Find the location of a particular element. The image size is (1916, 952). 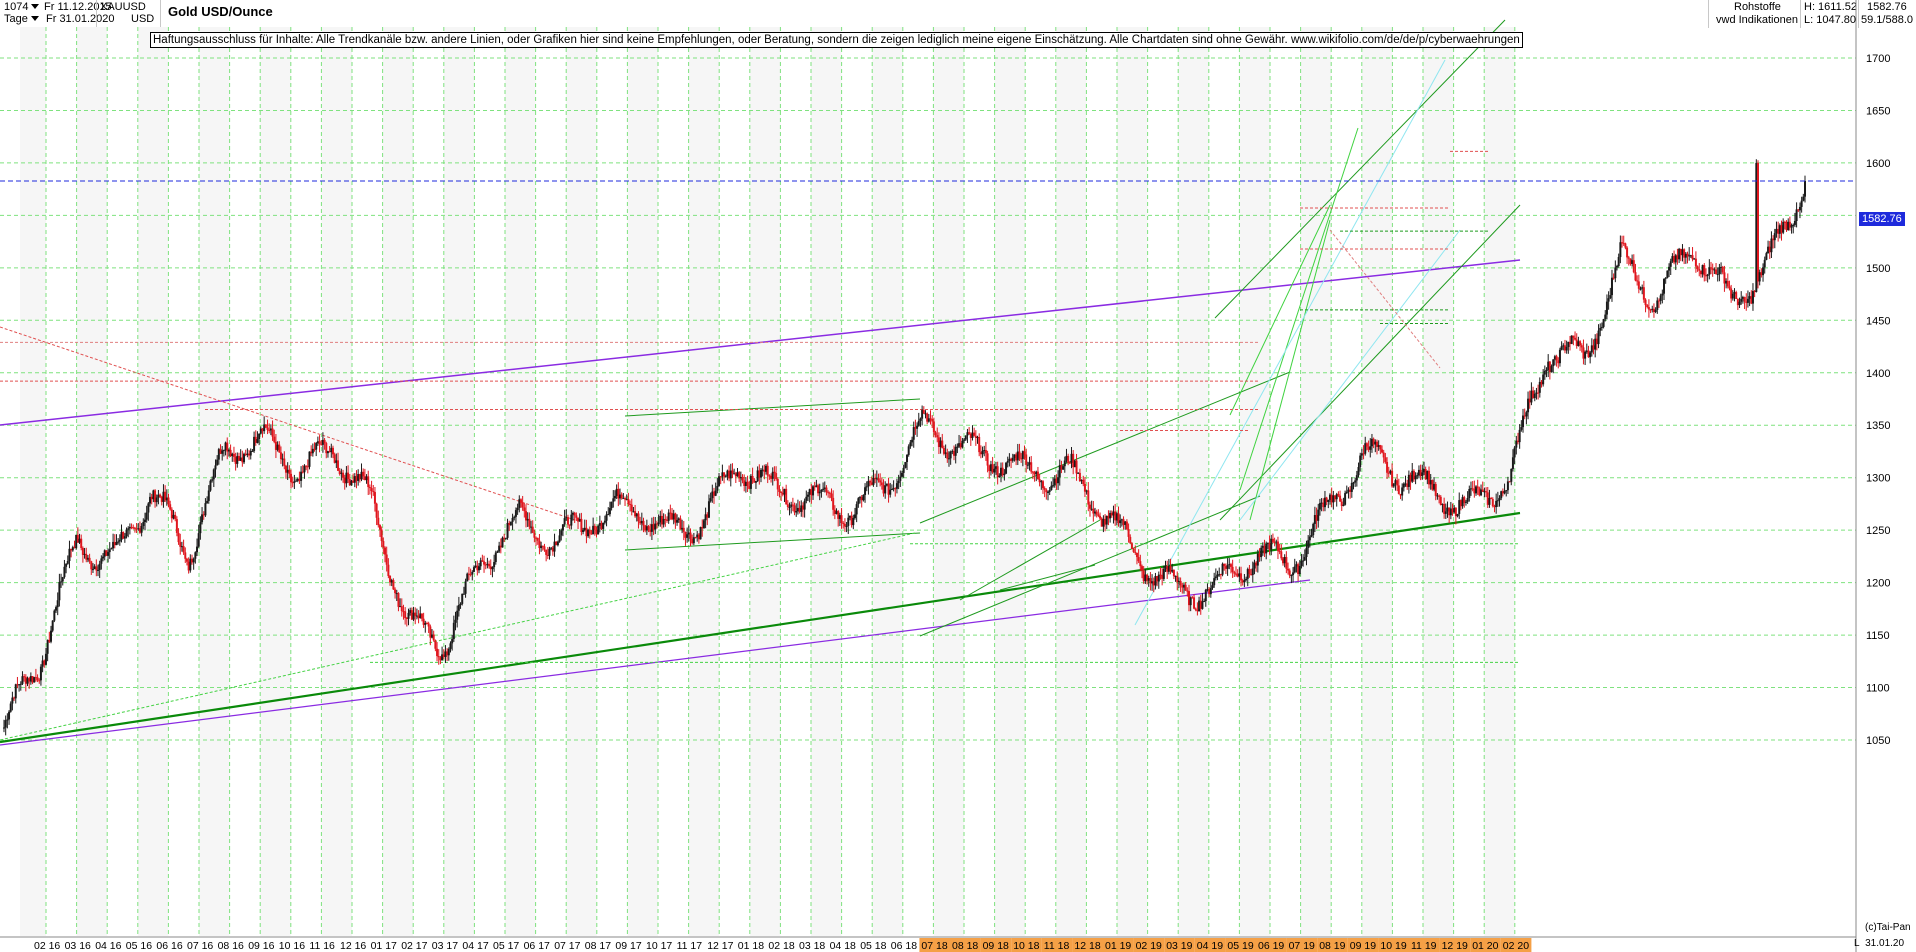

x-tick-label: 11 18 is located at coordinates (1057, 946).